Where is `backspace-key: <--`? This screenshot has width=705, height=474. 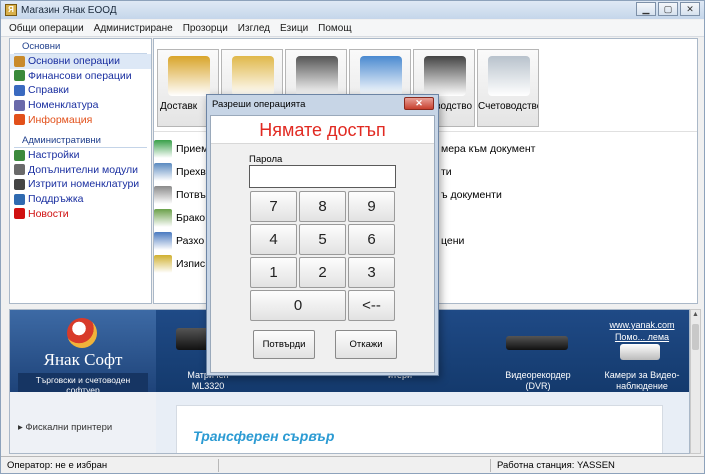
backspace-key: <-- is located at coordinates (371, 305).